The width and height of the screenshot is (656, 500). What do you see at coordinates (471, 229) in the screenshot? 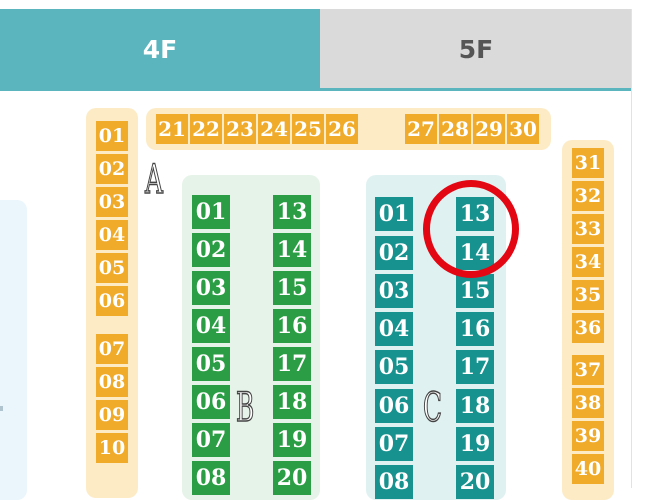
I see `highlight-circle` at bounding box center [471, 229].